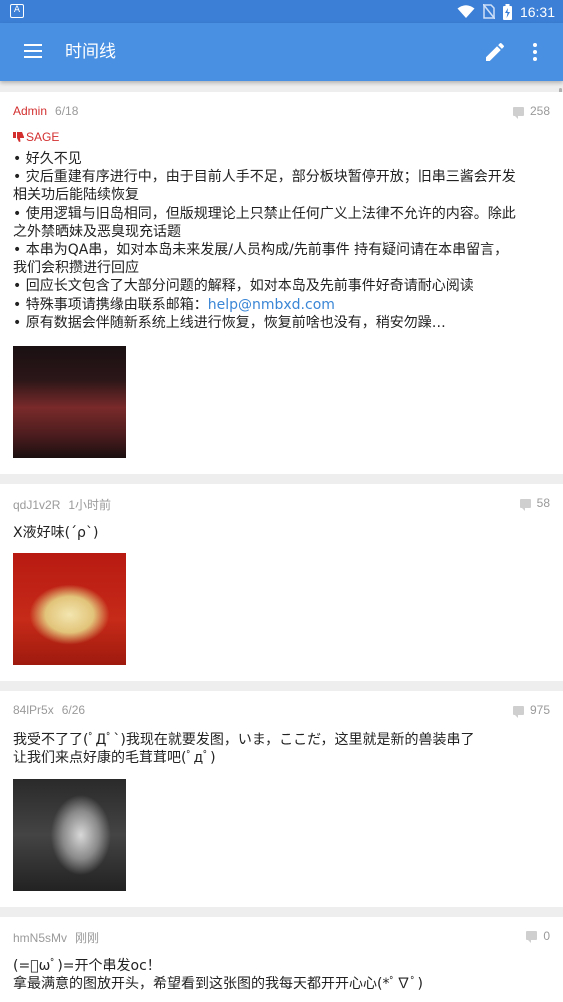 The width and height of the screenshot is (563, 1002). I want to click on page-title: 时间线, so click(90, 52).